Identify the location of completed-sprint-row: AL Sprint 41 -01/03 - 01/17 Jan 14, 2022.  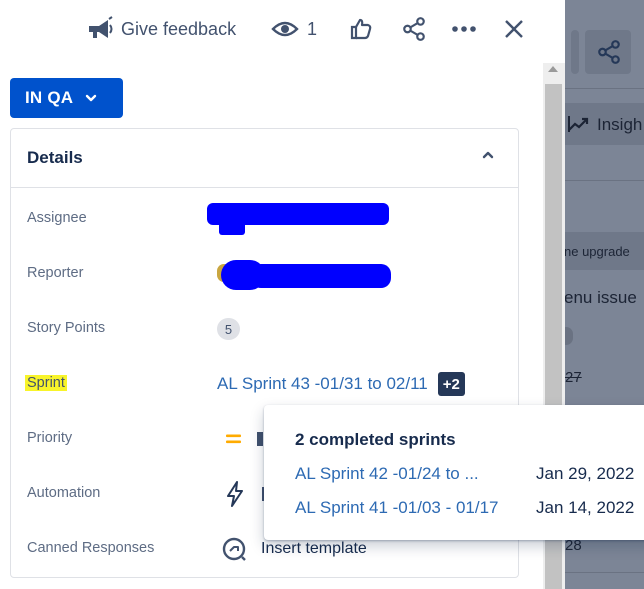
(469, 510).